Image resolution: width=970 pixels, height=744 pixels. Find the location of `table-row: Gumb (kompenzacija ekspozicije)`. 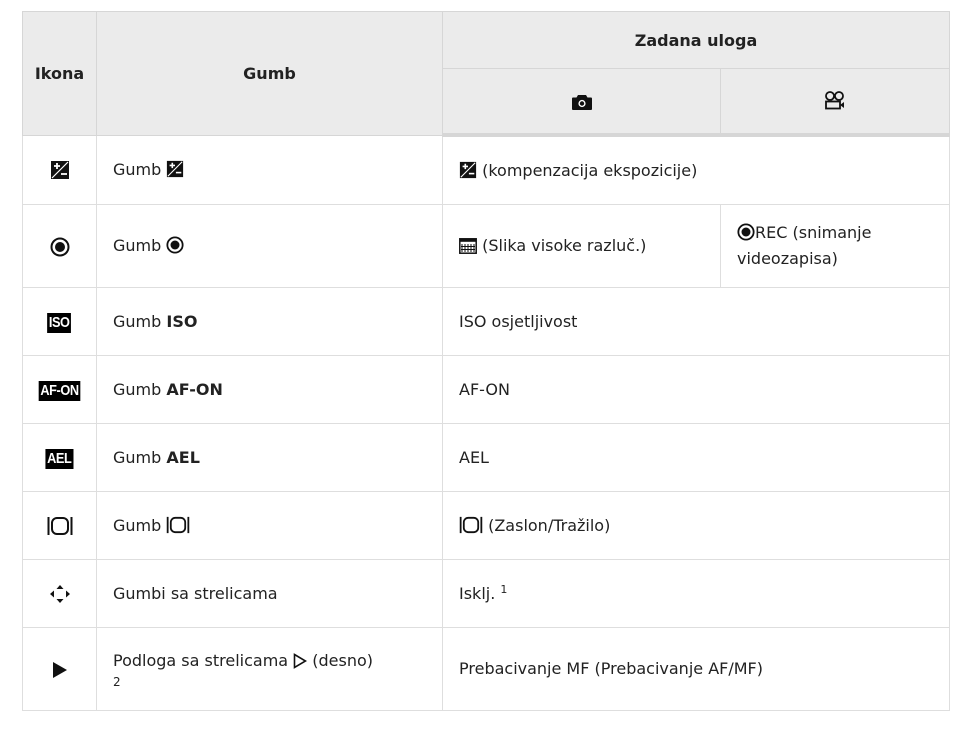

table-row: Gumb (kompenzacija ekspozicije) is located at coordinates (486, 169).